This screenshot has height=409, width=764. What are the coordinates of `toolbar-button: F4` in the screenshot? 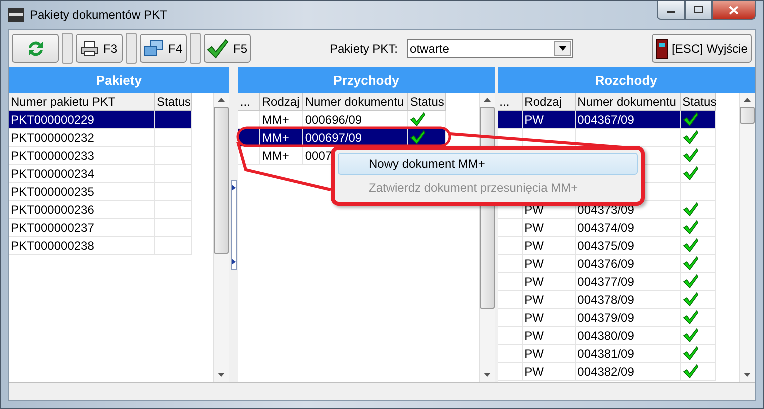 It's located at (163, 48).